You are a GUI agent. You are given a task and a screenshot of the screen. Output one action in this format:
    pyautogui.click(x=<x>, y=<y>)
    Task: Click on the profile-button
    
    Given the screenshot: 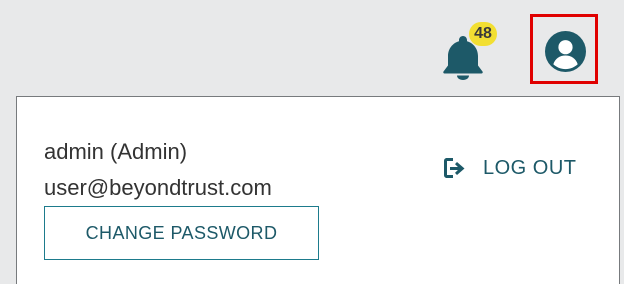 What is the action you would take?
    pyautogui.click(x=564, y=49)
    